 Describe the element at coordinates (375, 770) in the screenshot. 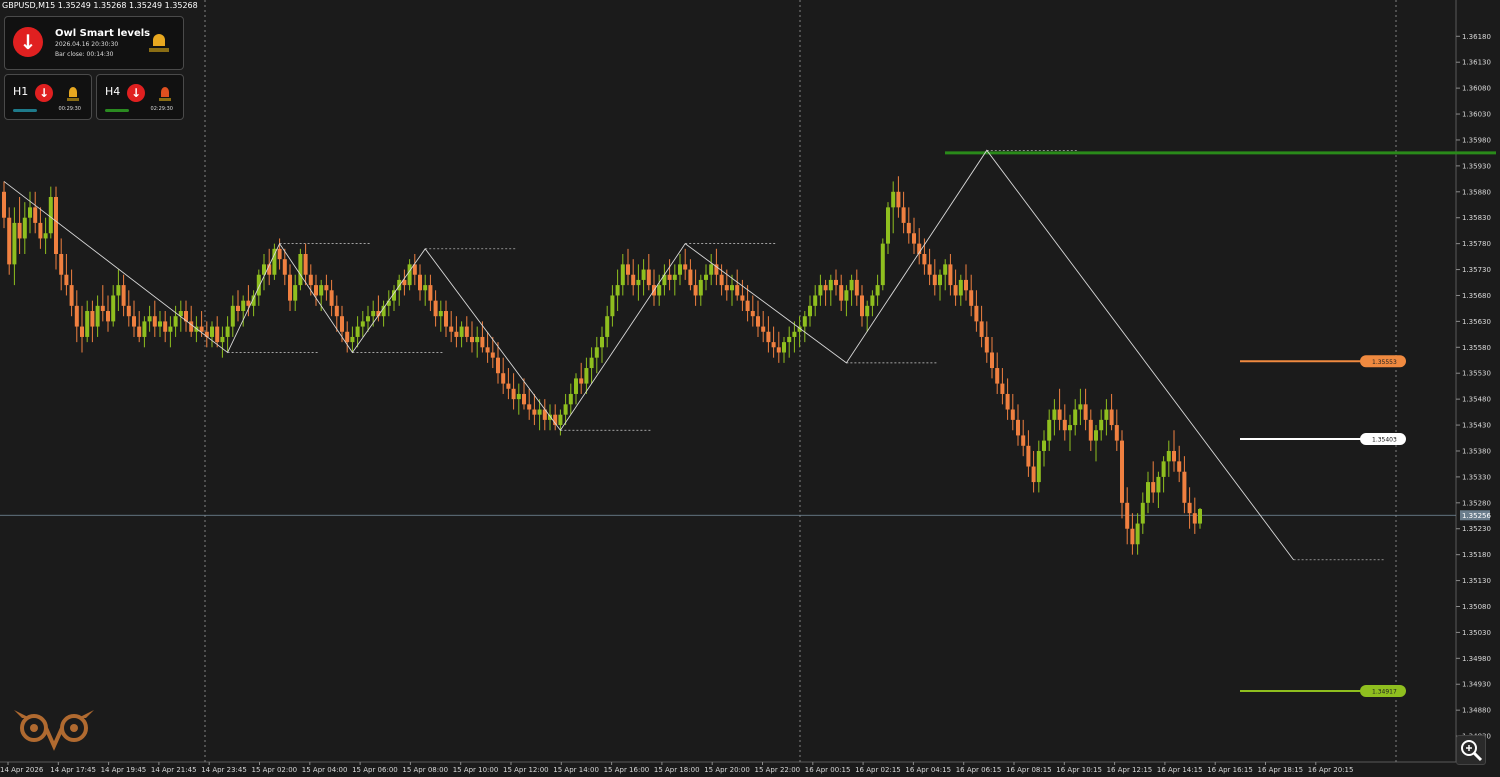

I see `x-tick-label: 15 Apr 06:00` at that location.